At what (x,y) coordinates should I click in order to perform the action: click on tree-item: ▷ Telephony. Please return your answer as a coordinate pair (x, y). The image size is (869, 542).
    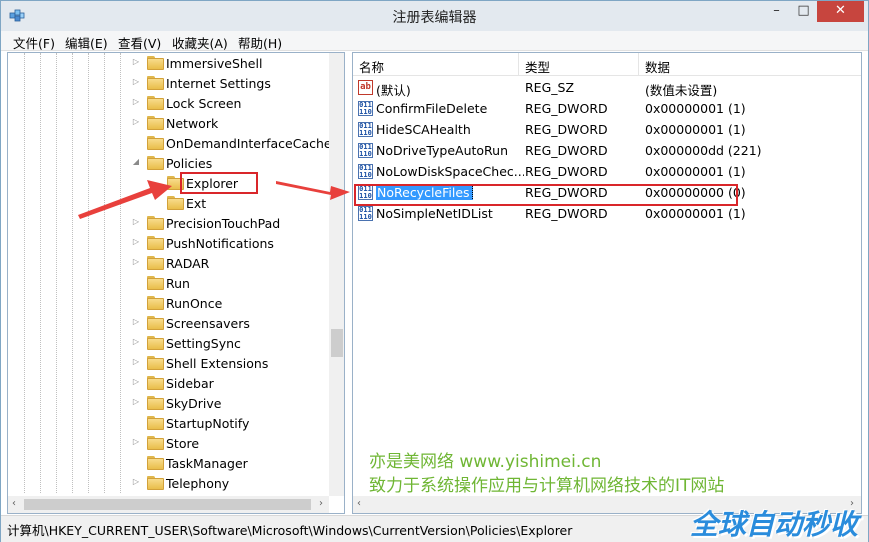
    Looking at the image, I should click on (168, 484).